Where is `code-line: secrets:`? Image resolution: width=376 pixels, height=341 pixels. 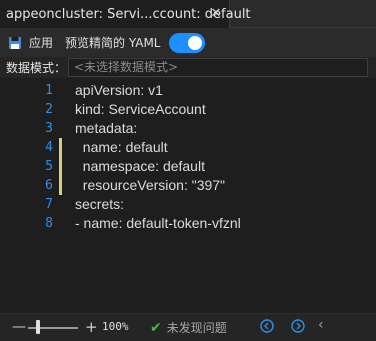
code-line: secrets: is located at coordinates (99, 204).